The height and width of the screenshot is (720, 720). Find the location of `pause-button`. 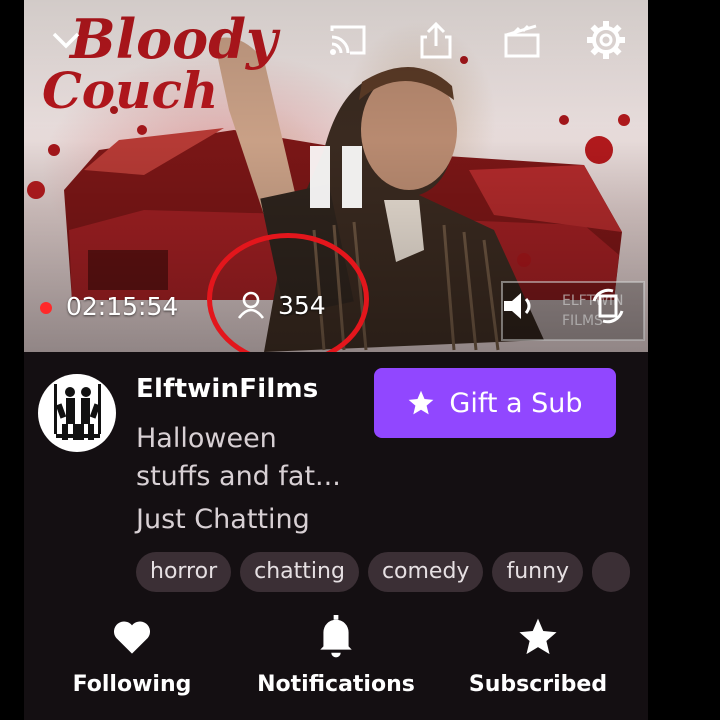

pause-button is located at coordinates (337, 178).